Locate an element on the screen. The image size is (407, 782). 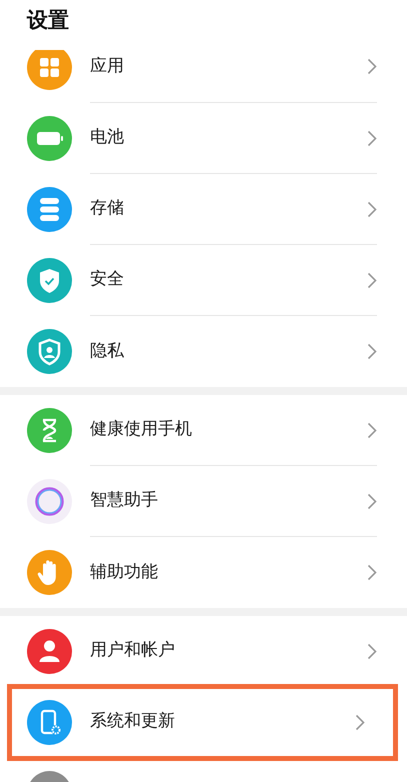
item-label: 电池 is located at coordinates (107, 138).